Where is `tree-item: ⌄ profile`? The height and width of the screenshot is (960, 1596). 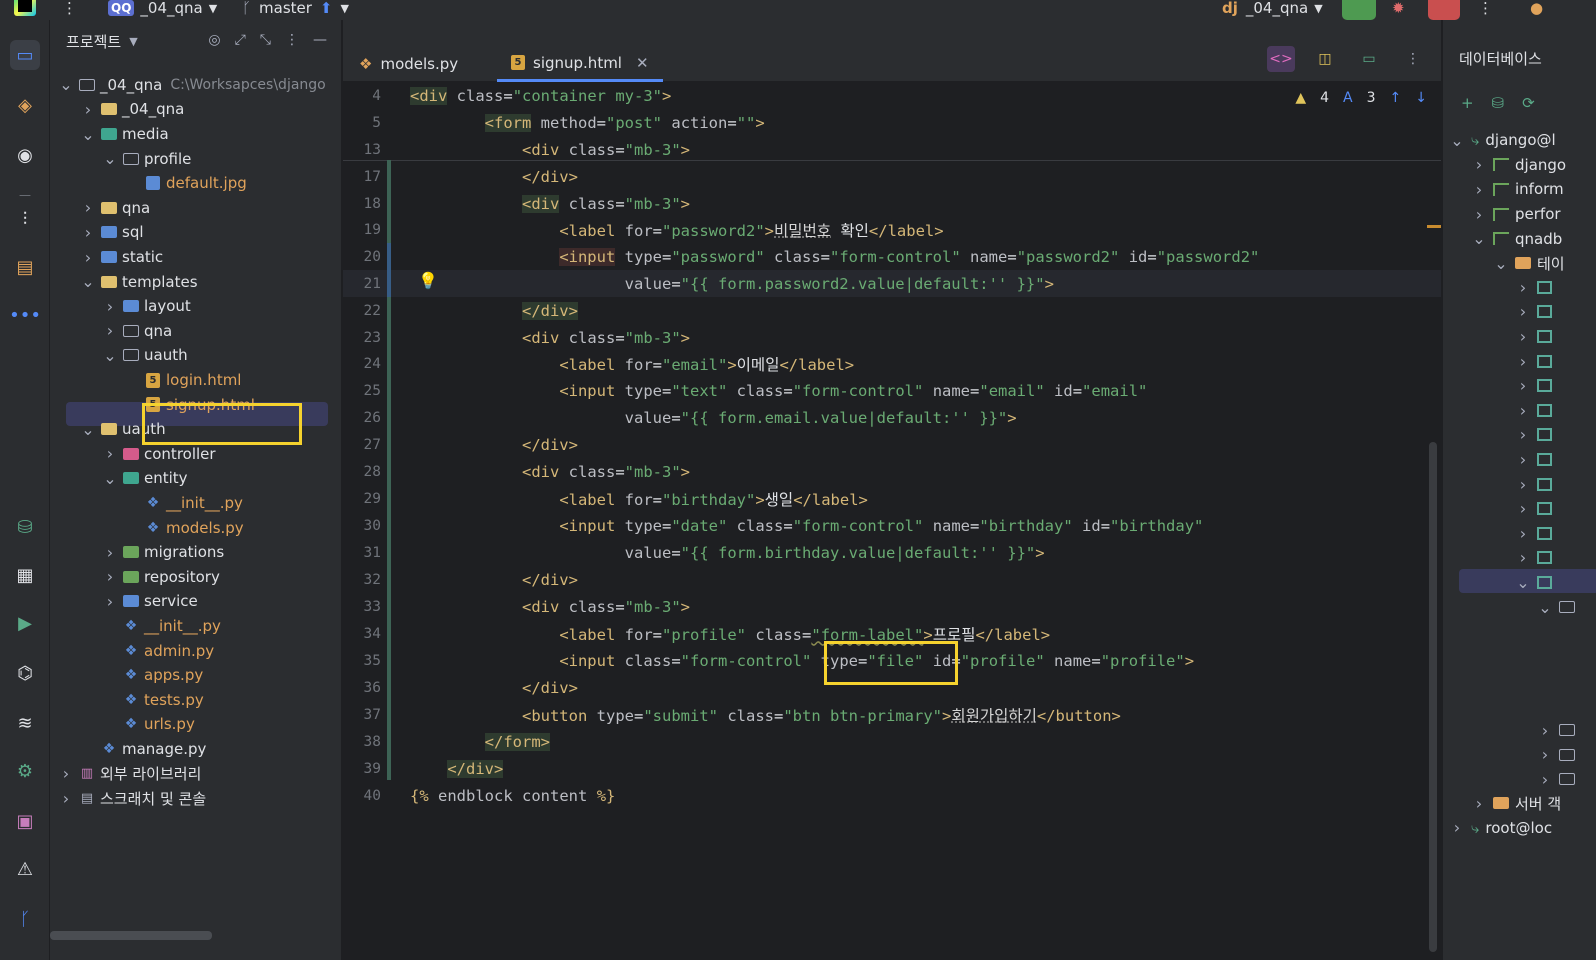
tree-item: ⌄ profile is located at coordinates (146, 158).